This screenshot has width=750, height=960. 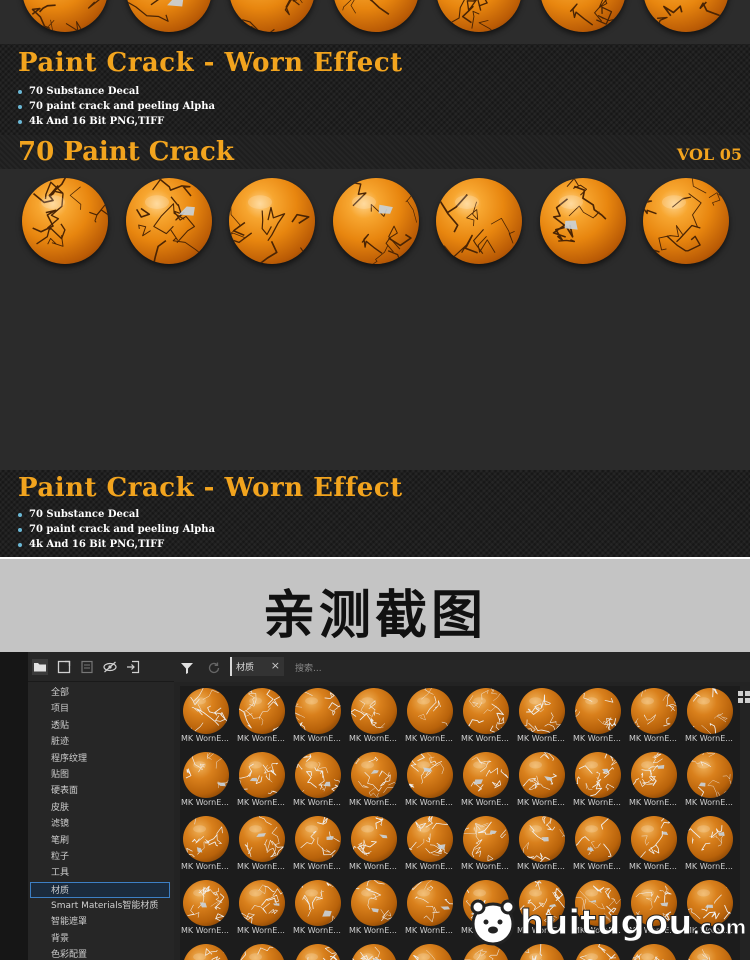 I want to click on category-item: 滤镜, so click(x=101, y=824).